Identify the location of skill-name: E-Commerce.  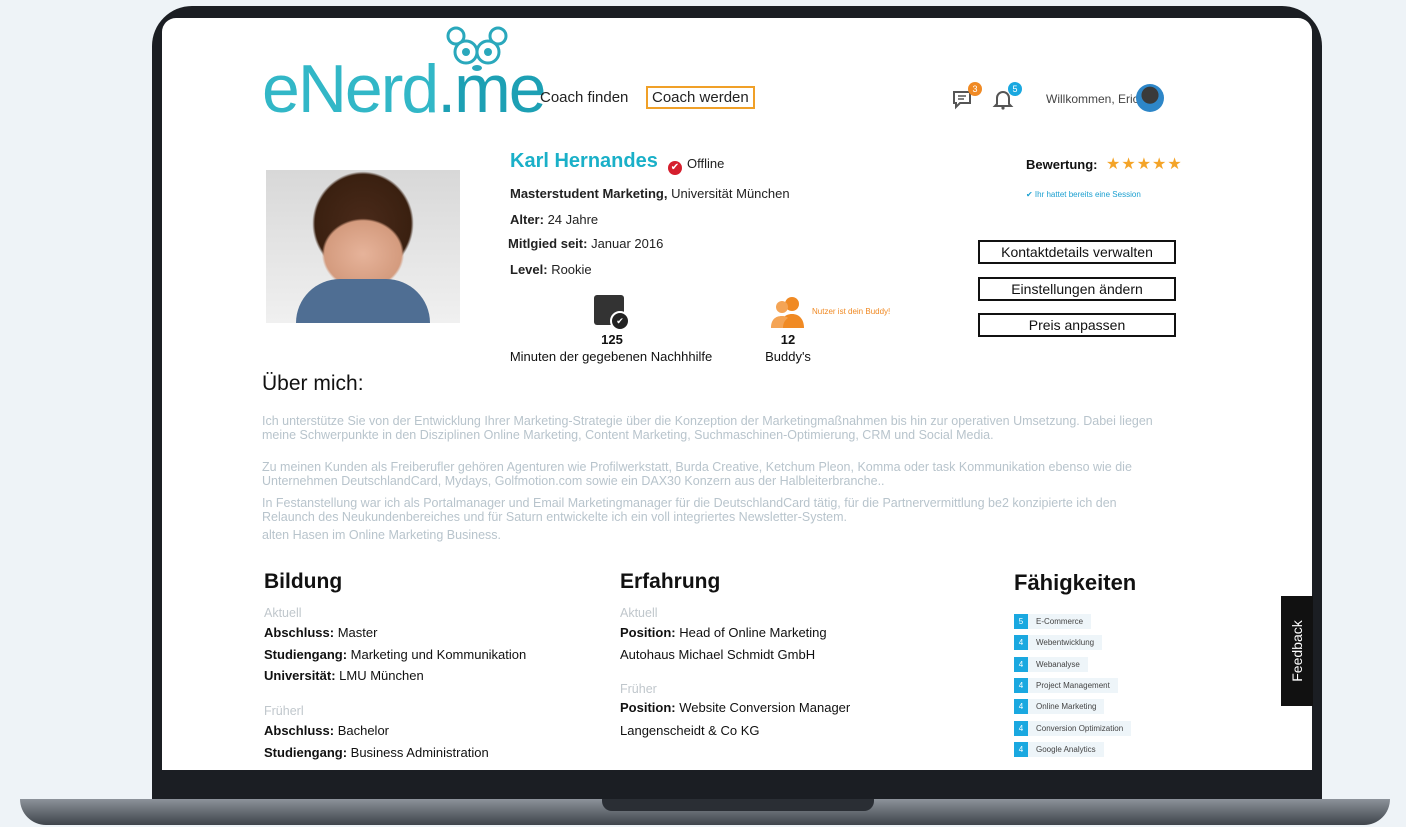
(1060, 621).